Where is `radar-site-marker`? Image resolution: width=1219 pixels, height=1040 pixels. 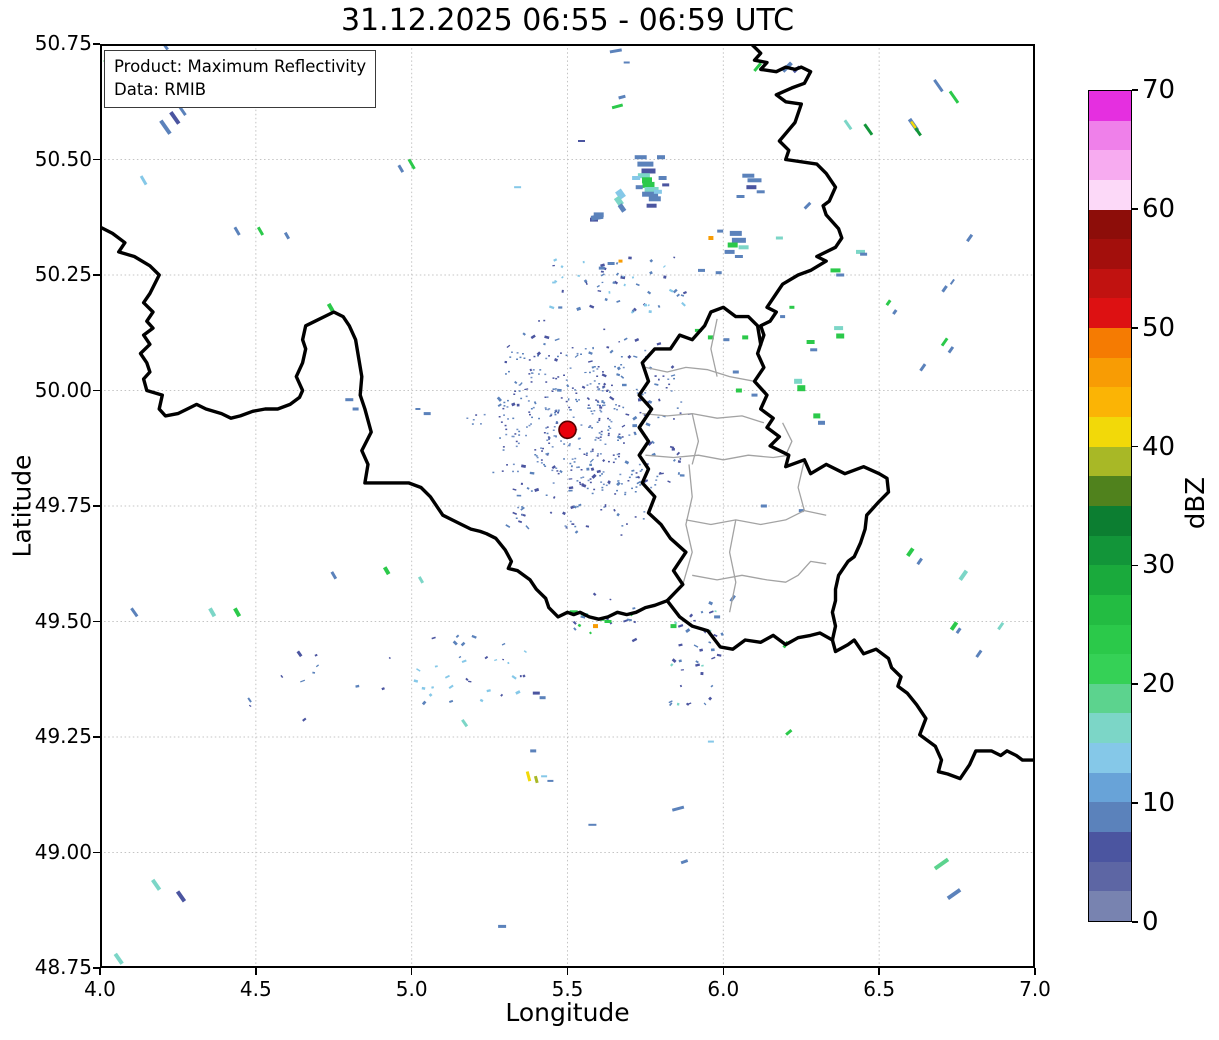
radar-site-marker is located at coordinates (567, 430).